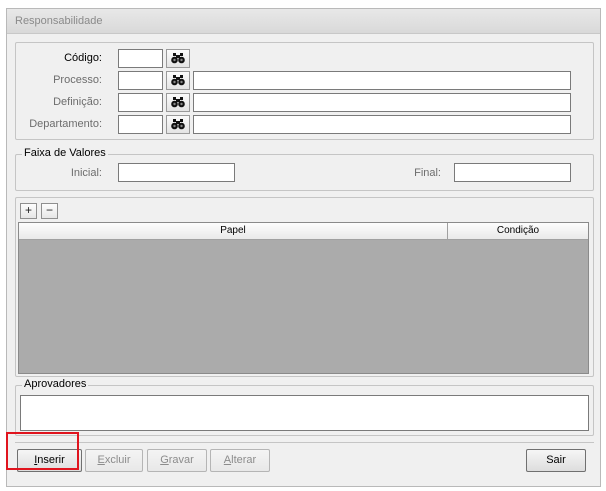 Image resolution: width=606 pixels, height=491 pixels. Describe the element at coordinates (518, 231) in the screenshot. I see `column-condicao: Condição` at that location.